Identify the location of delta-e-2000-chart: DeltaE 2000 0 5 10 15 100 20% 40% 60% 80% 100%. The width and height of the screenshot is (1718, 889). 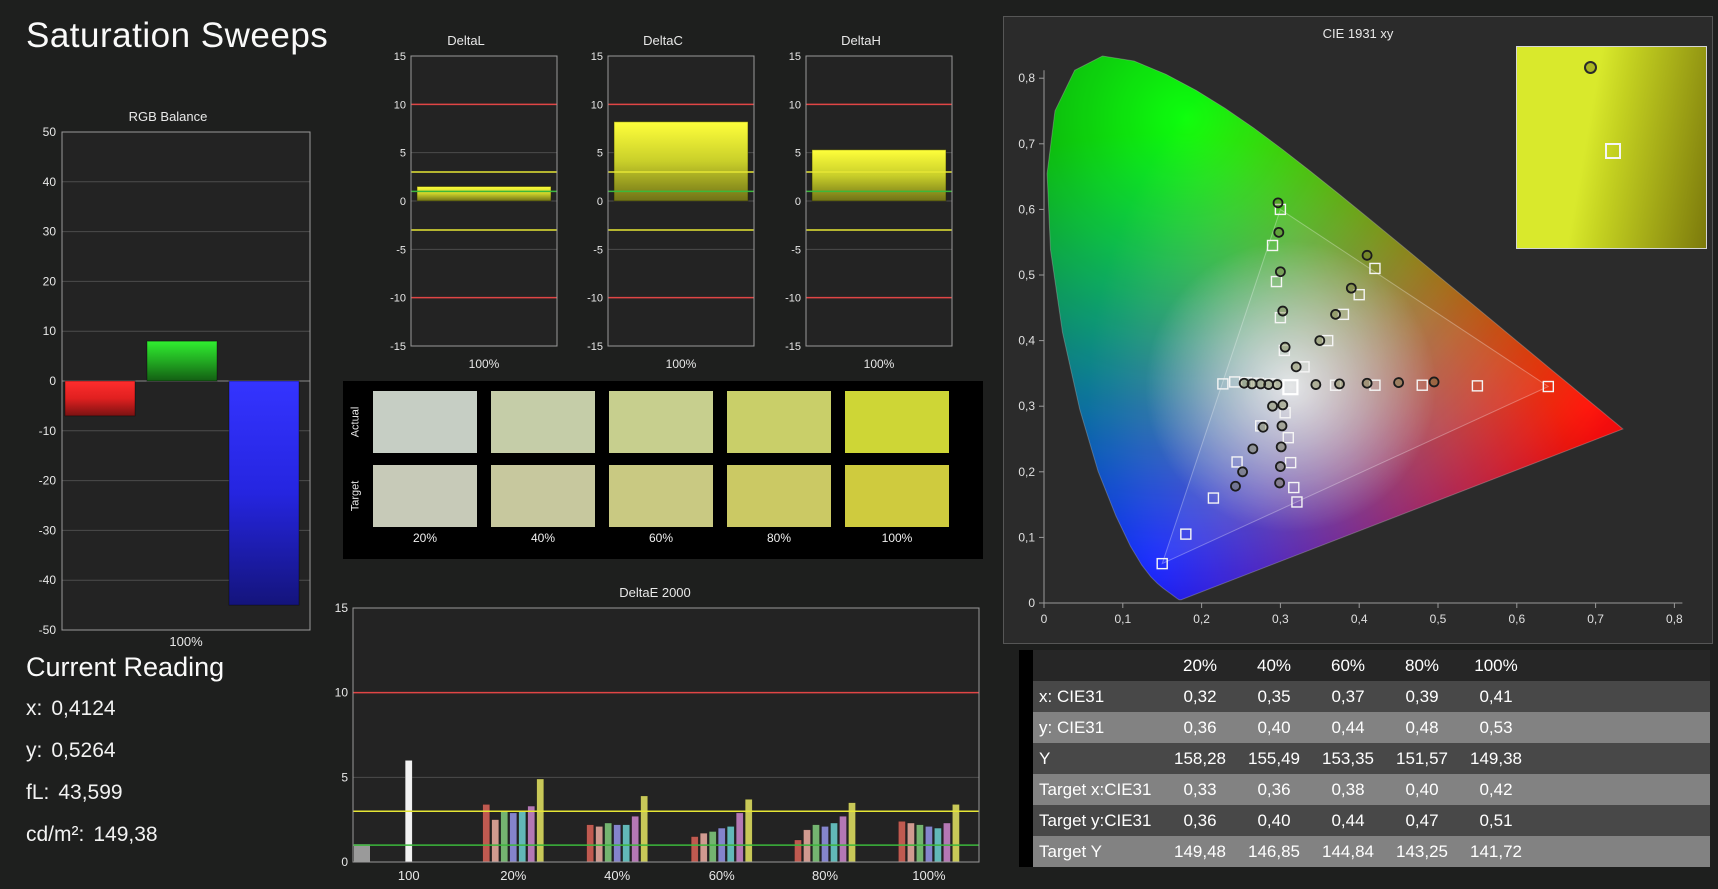
(655, 734).